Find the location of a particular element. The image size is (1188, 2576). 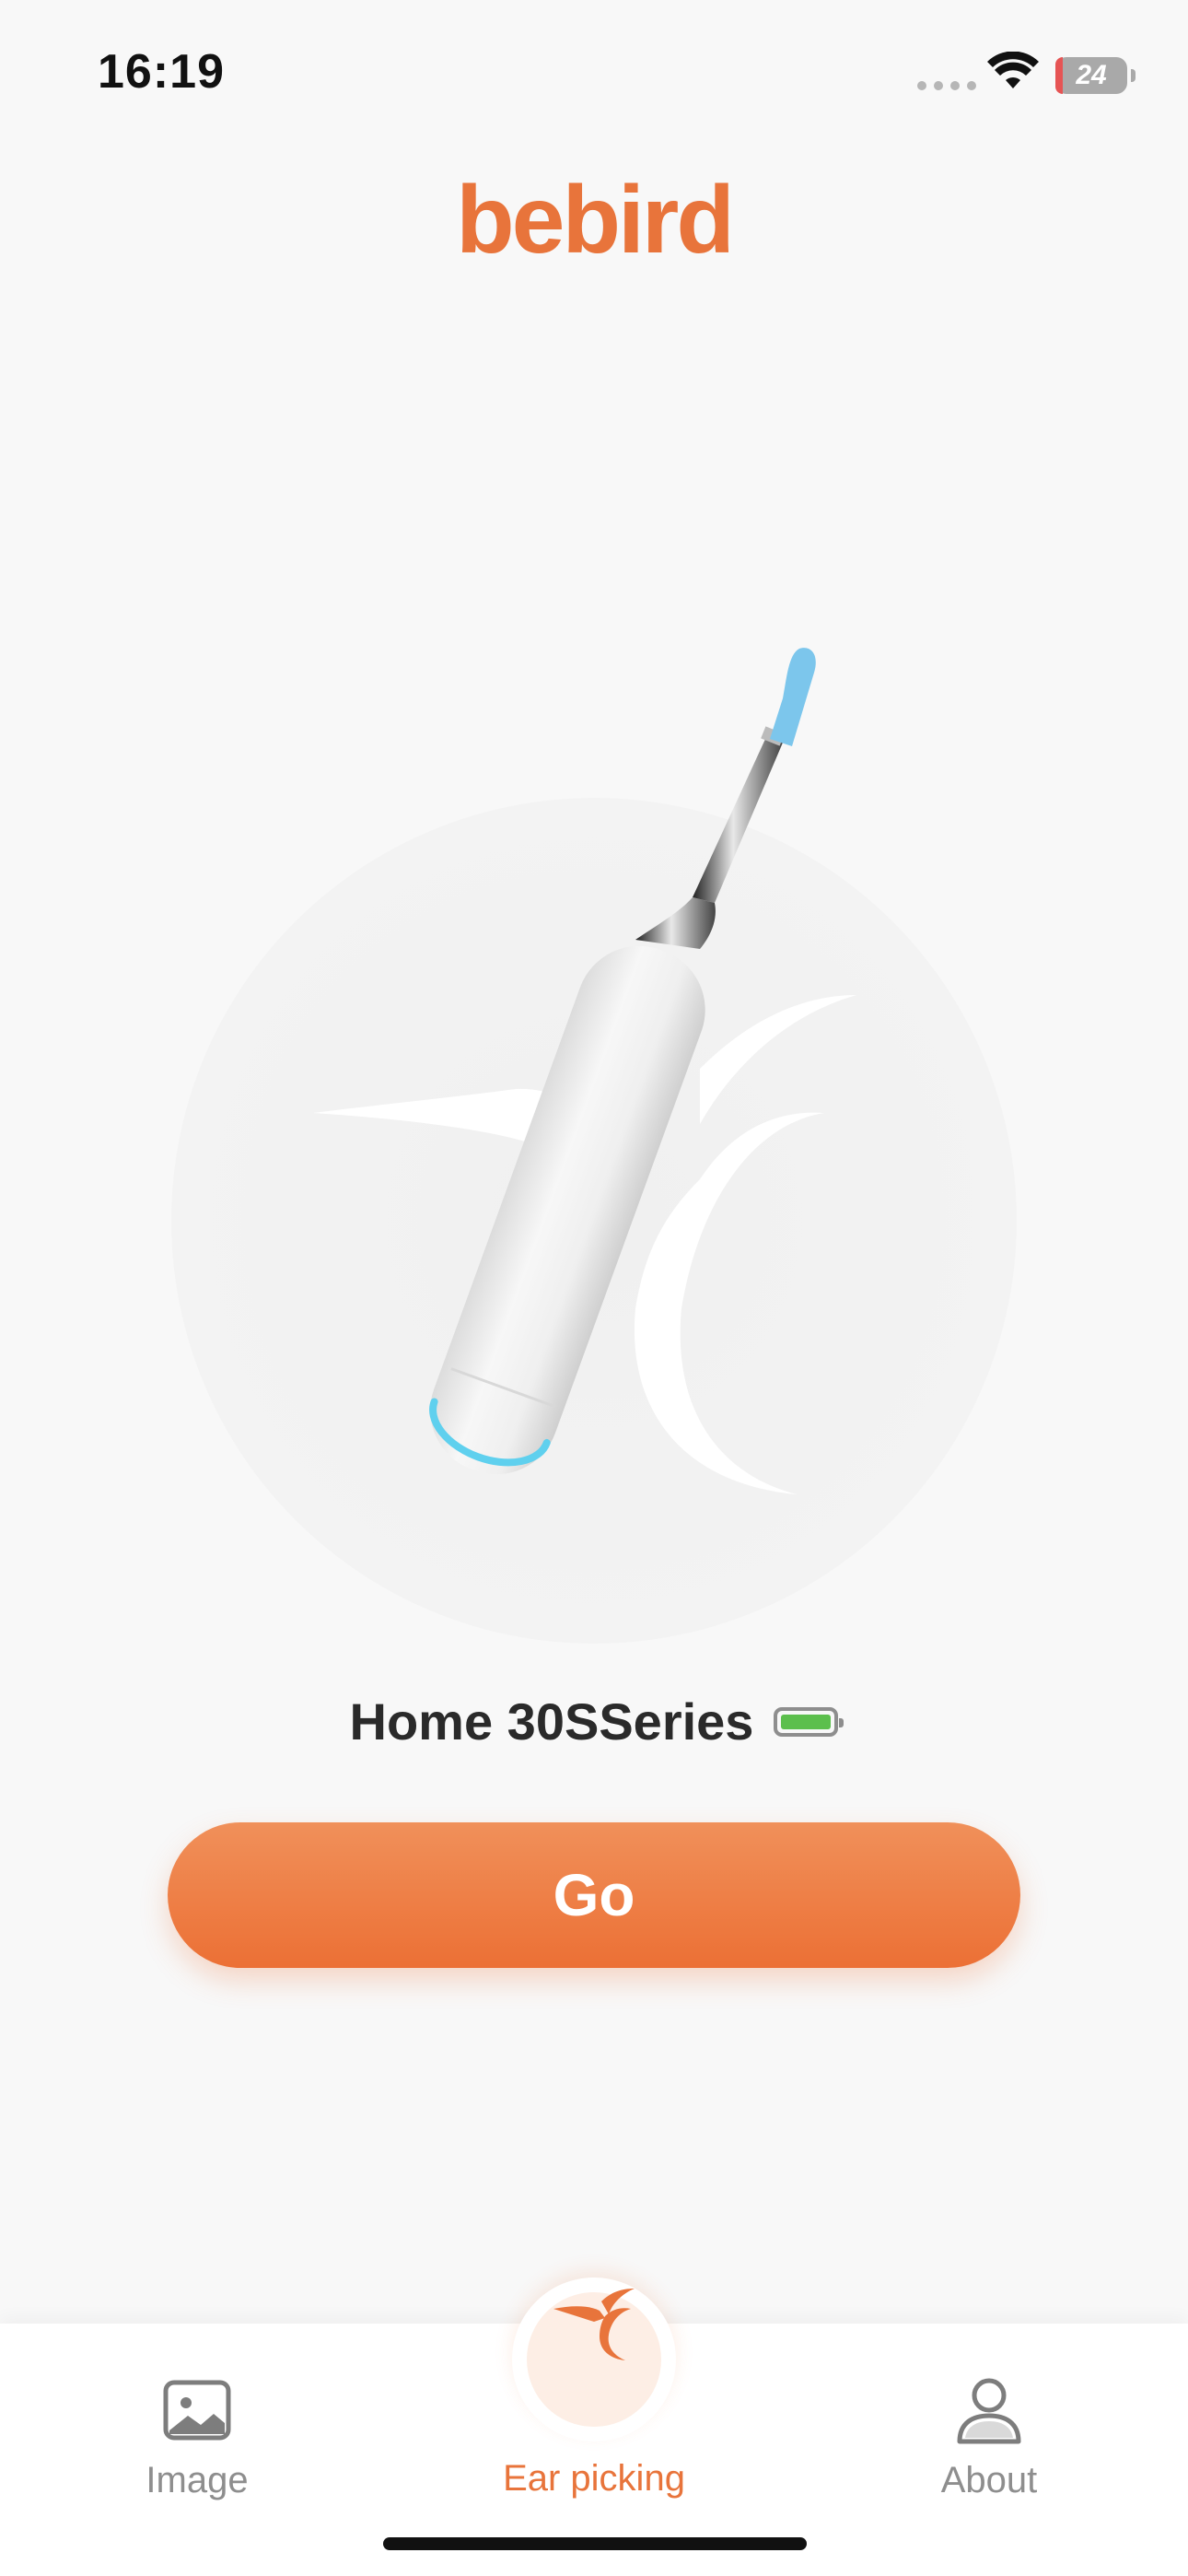

home-indicator is located at coordinates (595, 2543).